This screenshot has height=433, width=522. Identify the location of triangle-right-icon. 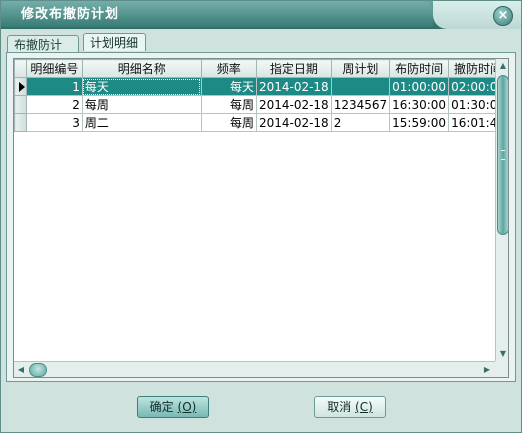
(22, 87).